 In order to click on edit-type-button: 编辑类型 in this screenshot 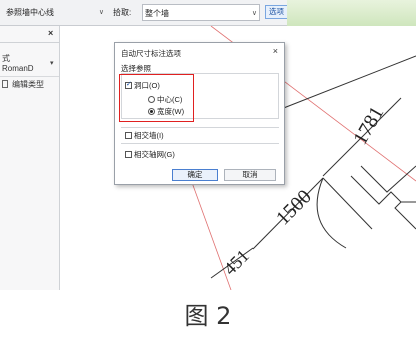, I will do `click(28, 84)`.